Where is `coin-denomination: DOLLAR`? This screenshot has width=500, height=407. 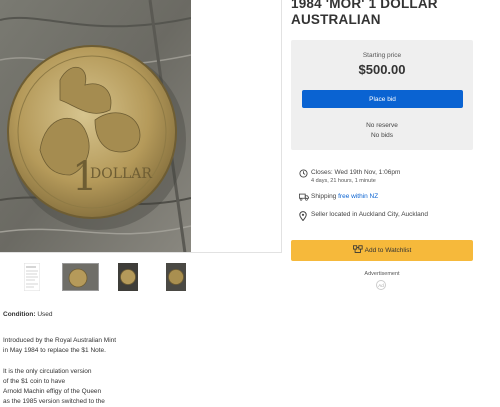 coin-denomination: DOLLAR is located at coordinates (121, 174).